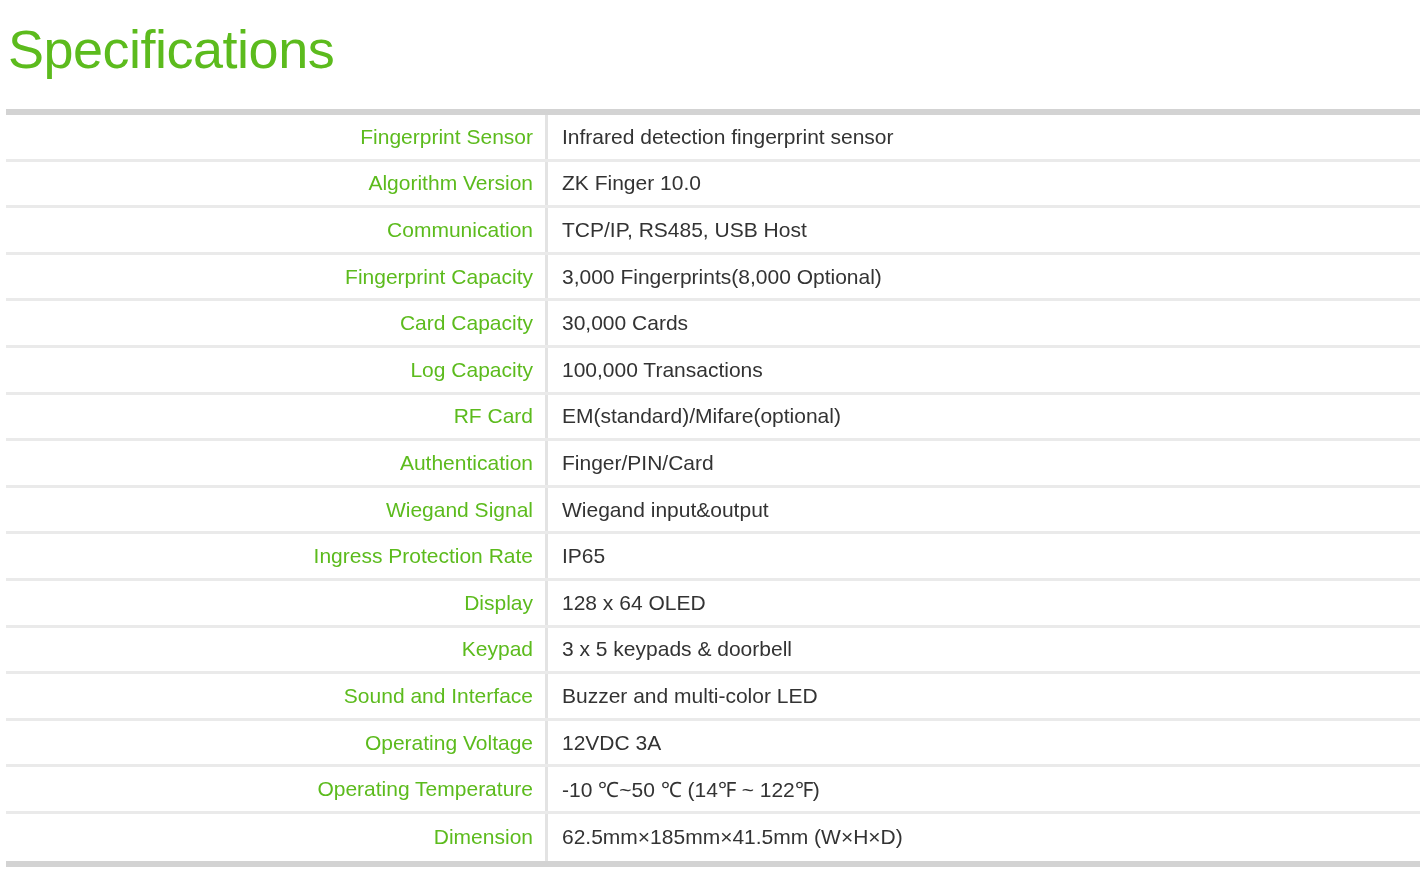 The image size is (1427, 888). What do you see at coordinates (701, 416) in the screenshot?
I see `spec-value: EM(standard)/Mifare(optional)` at bounding box center [701, 416].